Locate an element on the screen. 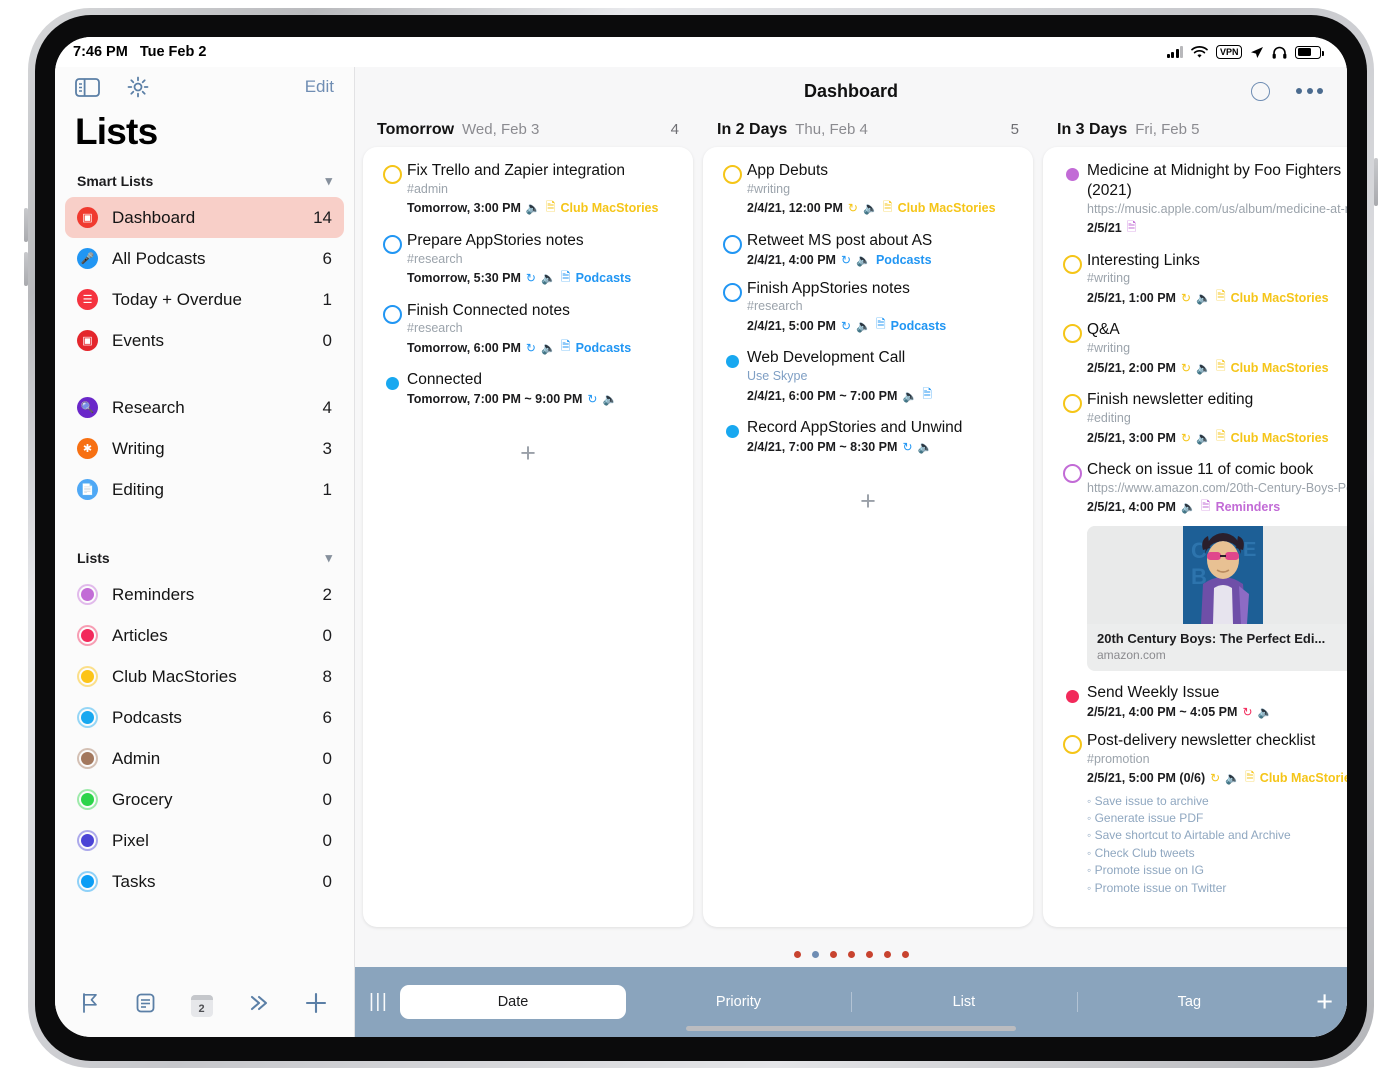  subtask-item: Check Club tweets is located at coordinates (1217, 853).